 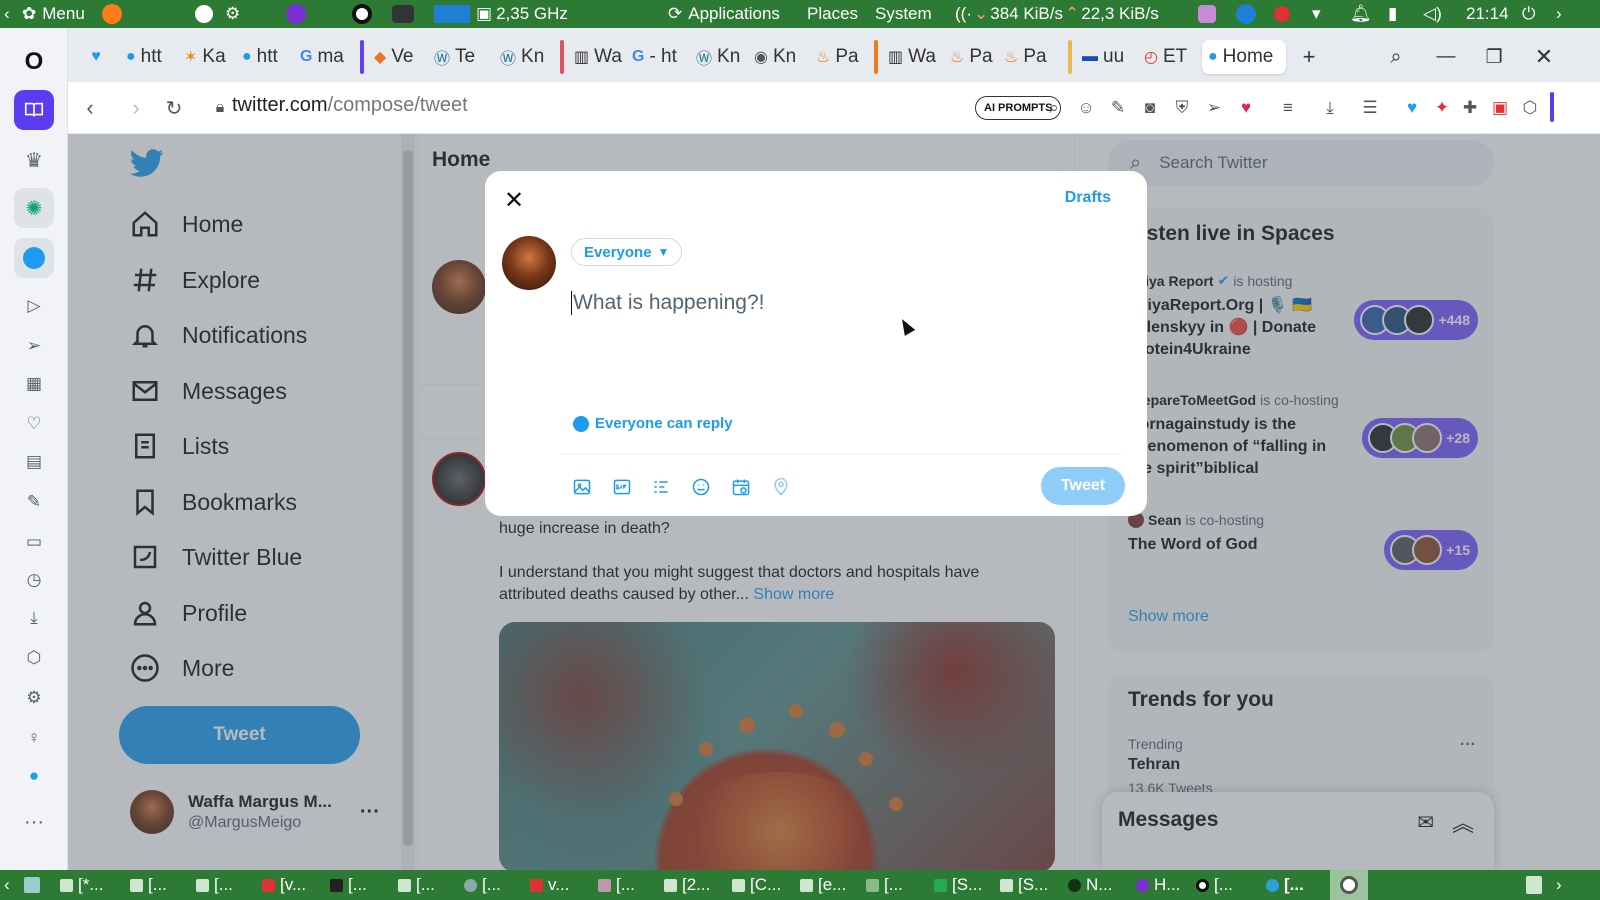 What do you see at coordinates (1500, 108) in the screenshot?
I see `extension-box-icon: ▣` at bounding box center [1500, 108].